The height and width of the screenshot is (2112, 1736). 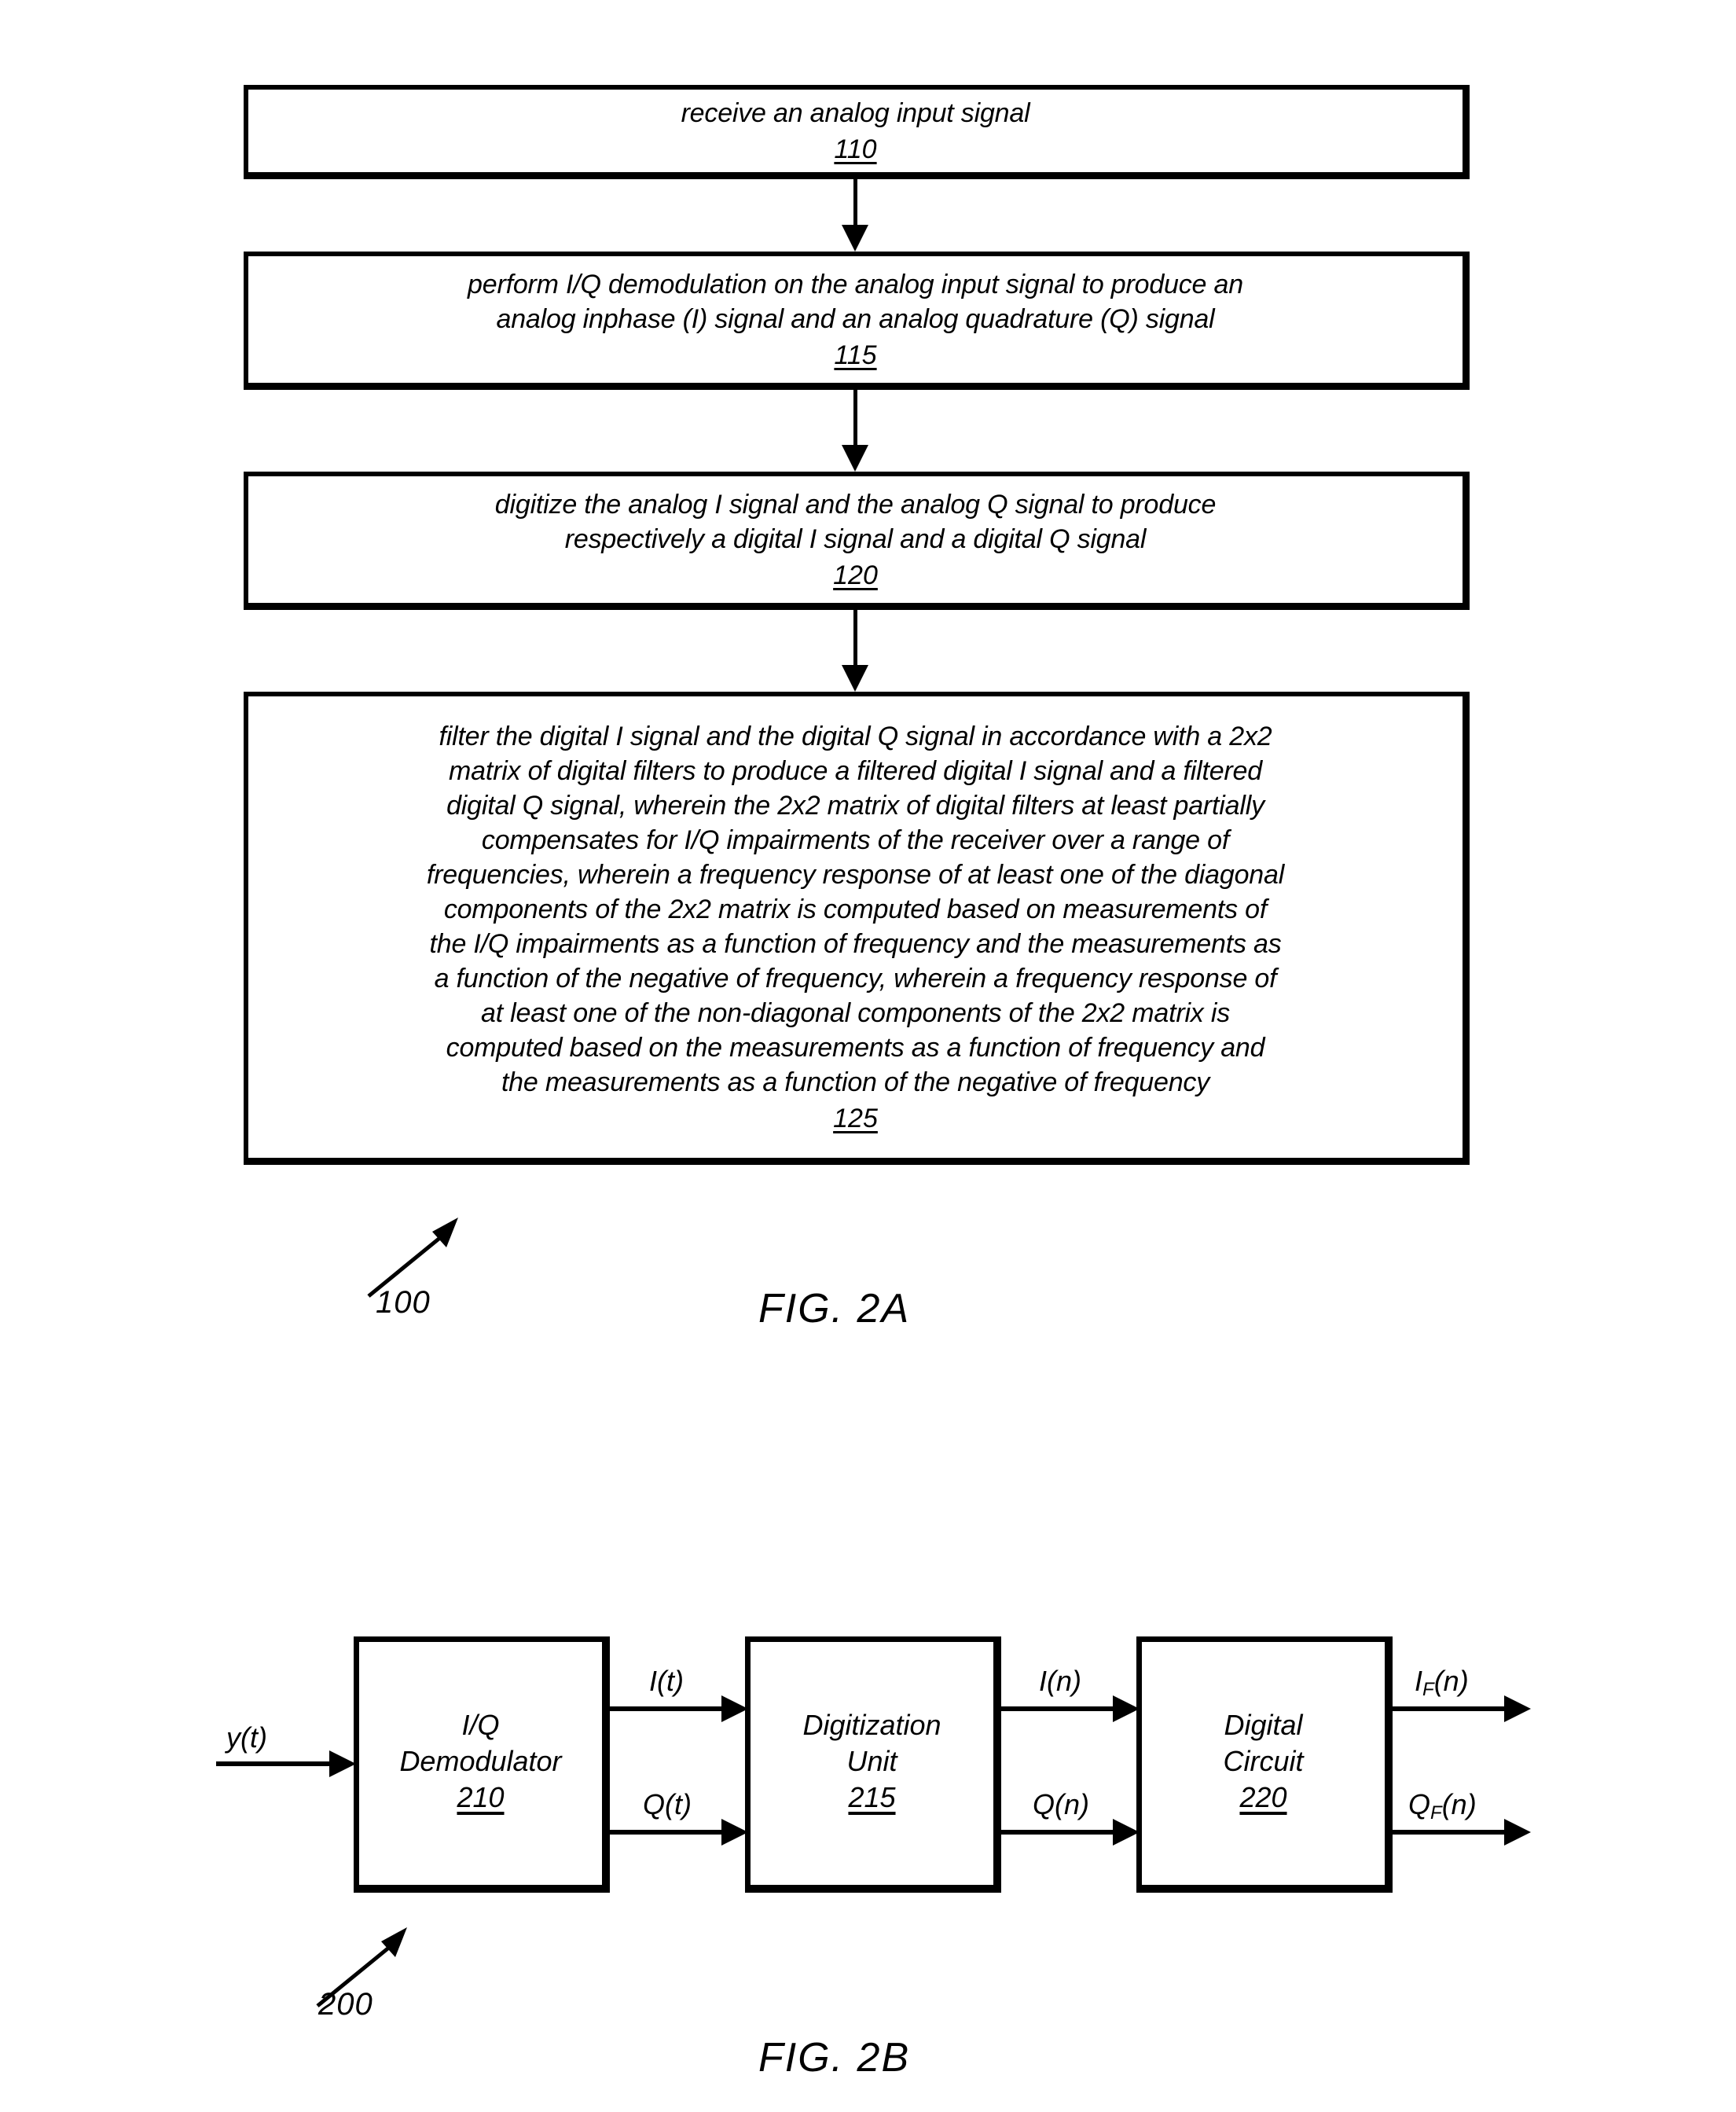 What do you see at coordinates (1263, 1742) in the screenshot?
I see `block-220-text: Digital Circuit` at bounding box center [1263, 1742].